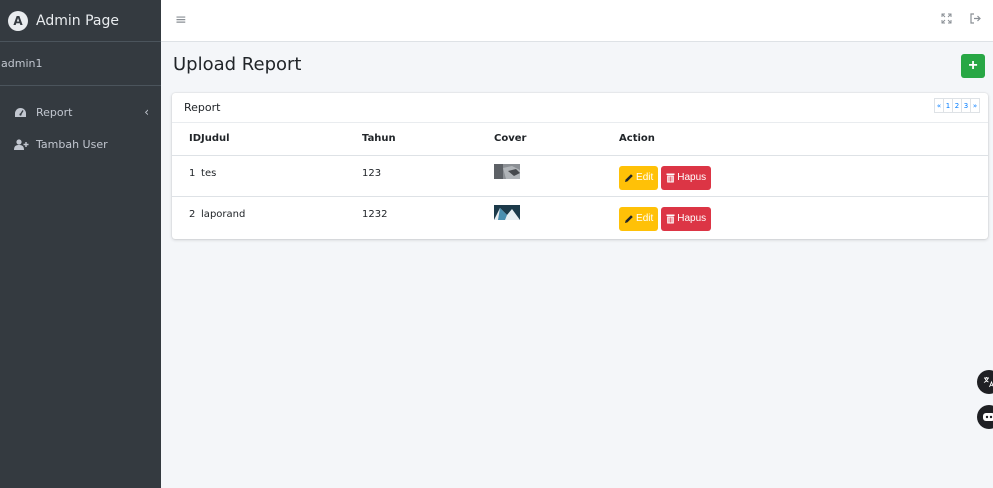  What do you see at coordinates (202, 107) in the screenshot?
I see `card-title: Report` at bounding box center [202, 107].